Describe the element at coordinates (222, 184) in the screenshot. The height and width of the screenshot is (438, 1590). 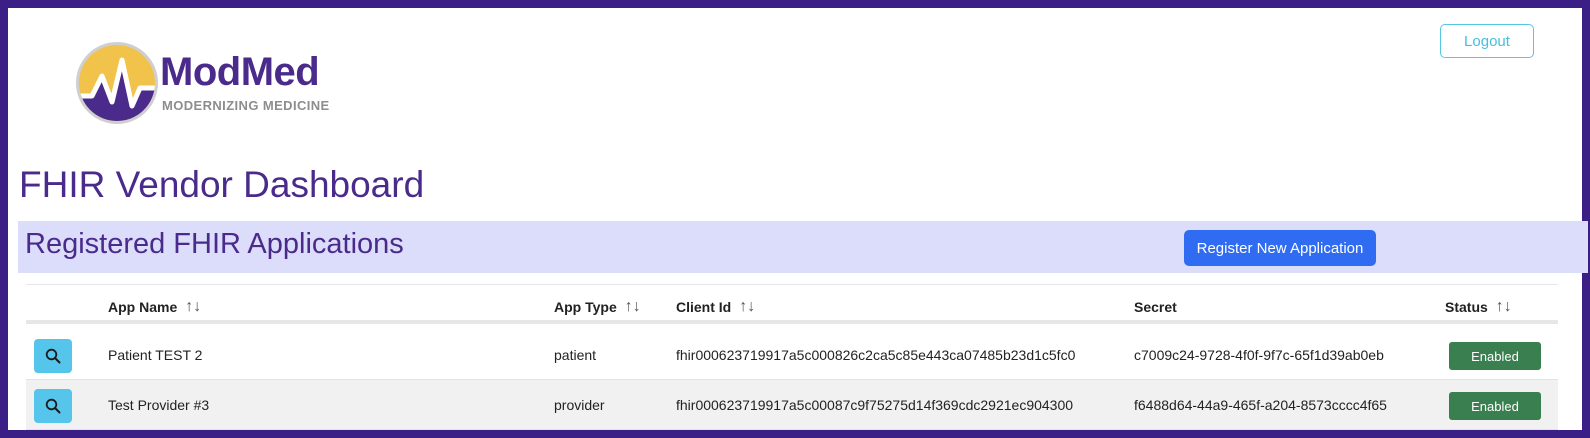
I see `page-title: FHIR Vendor Dashboard` at that location.